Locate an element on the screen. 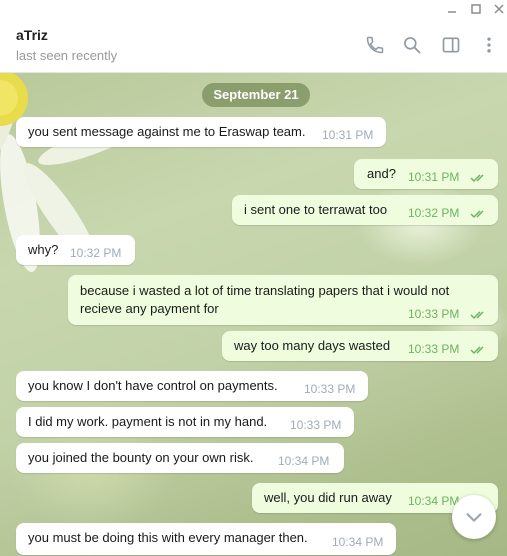 Image resolution: width=507 pixels, height=556 pixels. date-separator: September 21 is located at coordinates (256, 95).